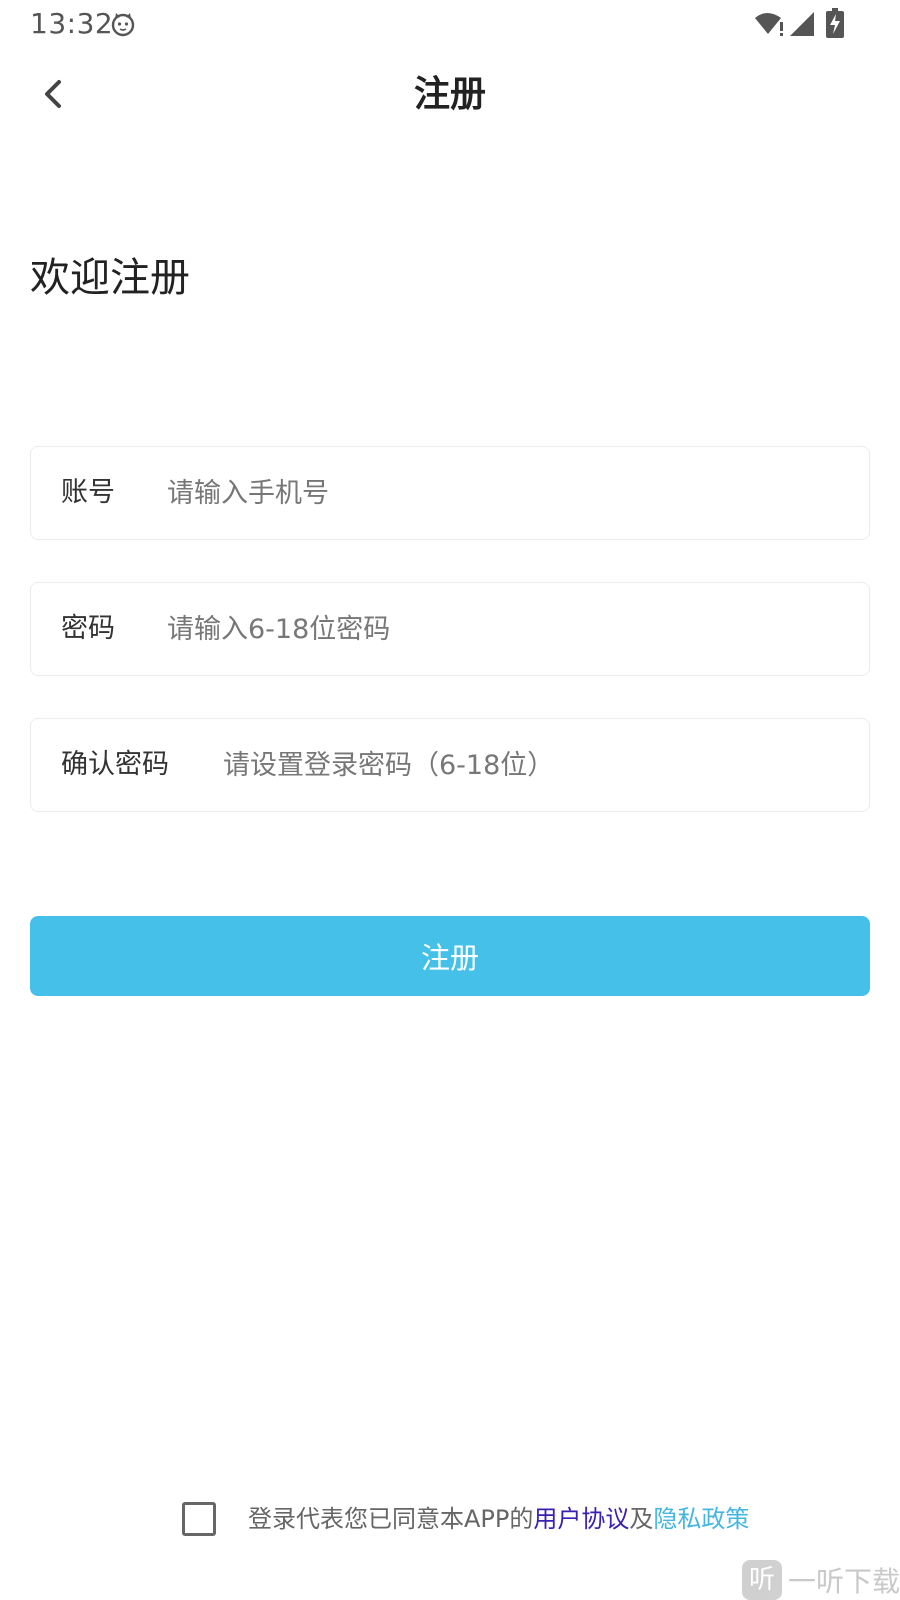  Describe the element at coordinates (115, 764) in the screenshot. I see `confirm-password-label: 确认密码` at that location.